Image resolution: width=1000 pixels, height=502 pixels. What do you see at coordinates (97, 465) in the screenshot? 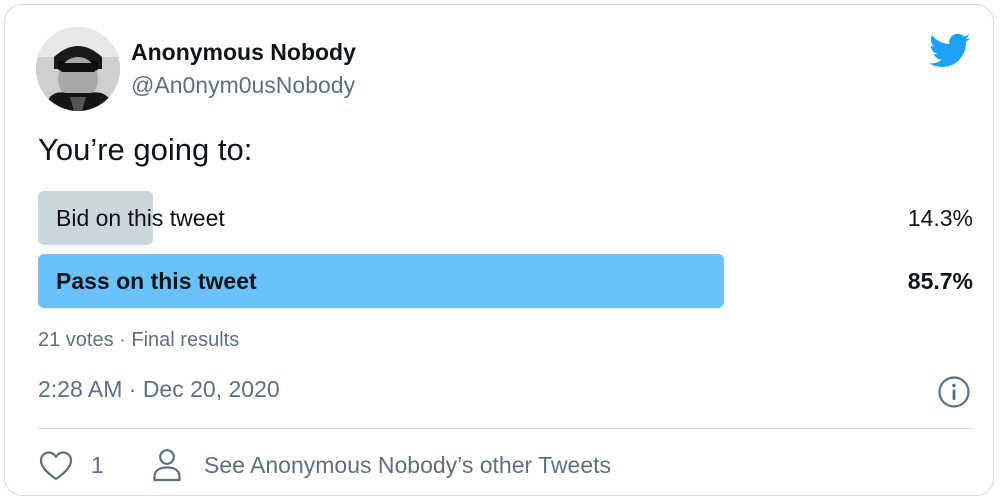
I see `like-count: 1` at bounding box center [97, 465].